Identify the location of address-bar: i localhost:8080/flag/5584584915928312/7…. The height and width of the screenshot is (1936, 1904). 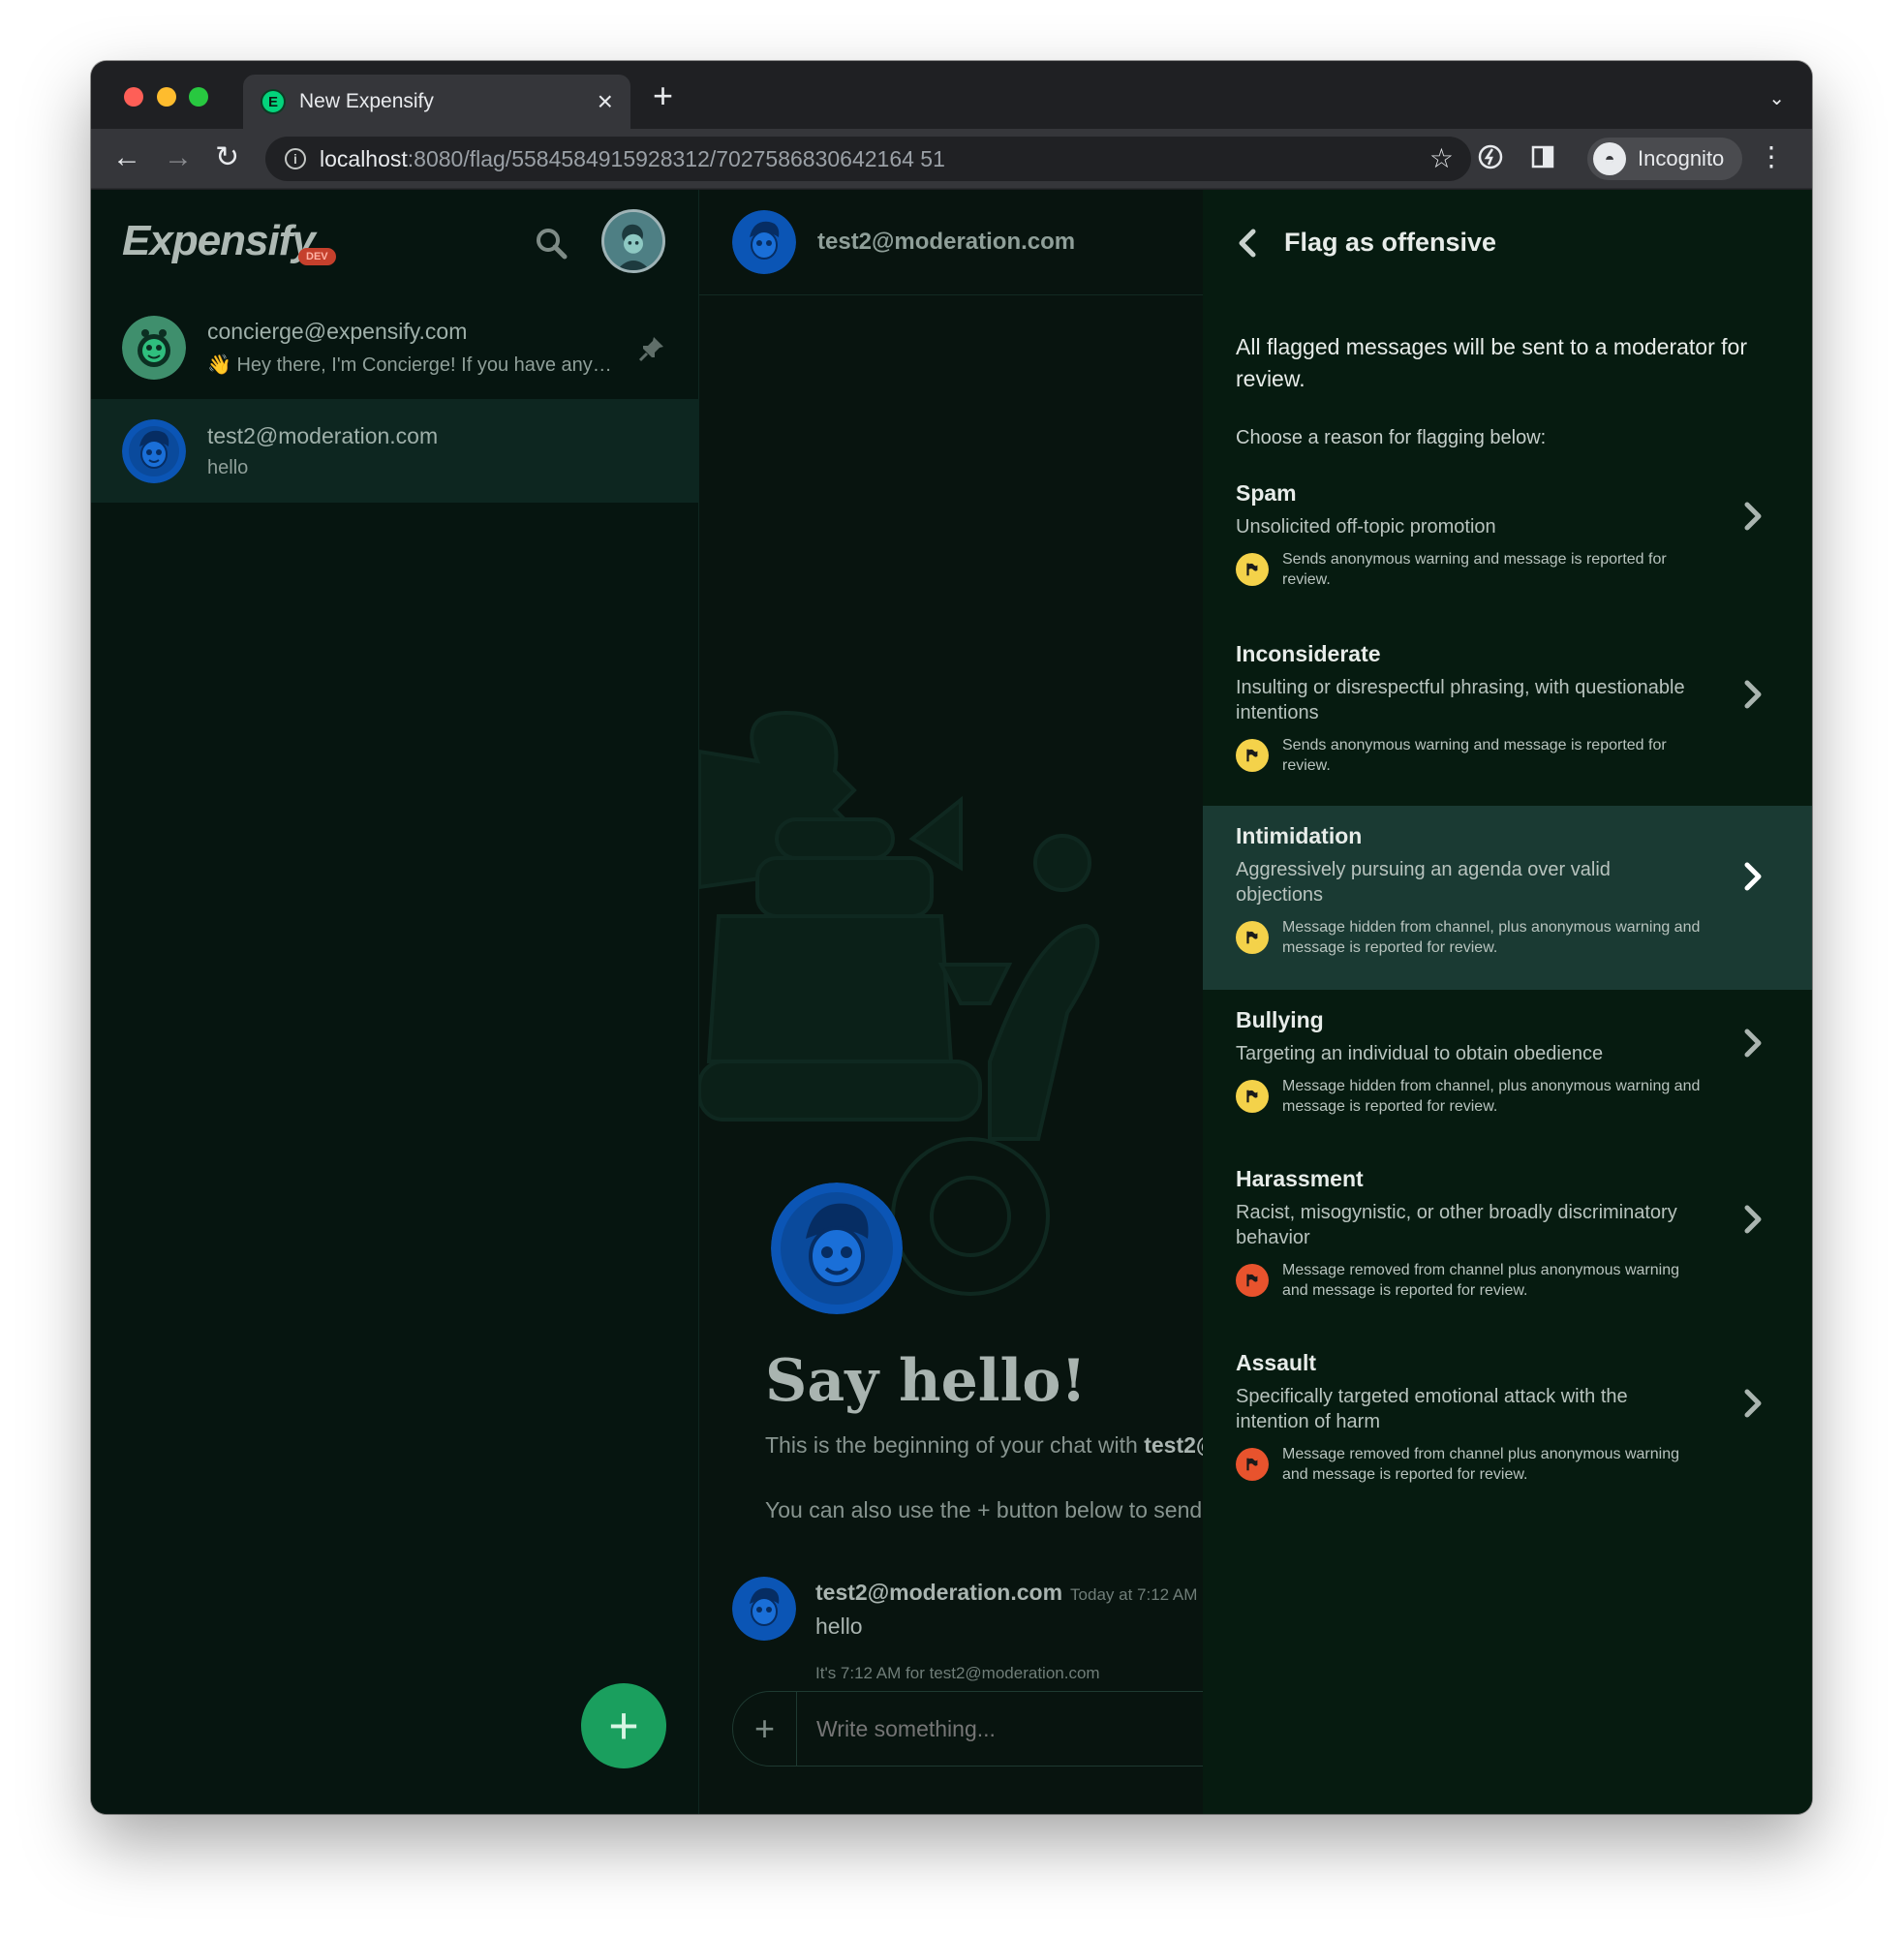
(868, 159).